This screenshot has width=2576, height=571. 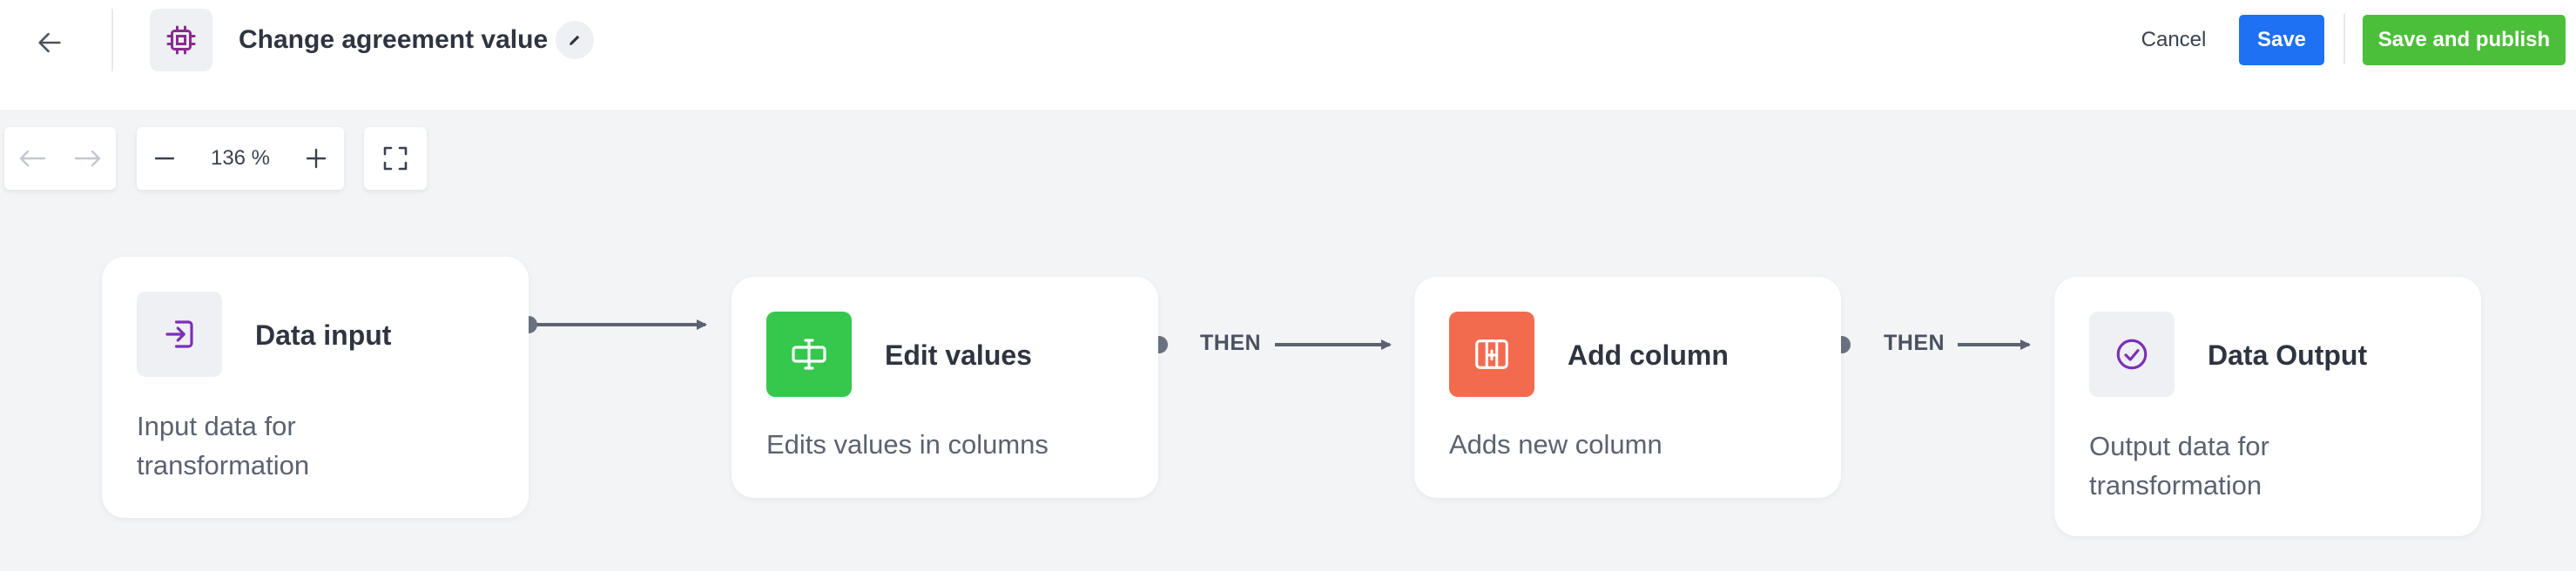 I want to click on check-circle-icon, so click(x=2132, y=354).